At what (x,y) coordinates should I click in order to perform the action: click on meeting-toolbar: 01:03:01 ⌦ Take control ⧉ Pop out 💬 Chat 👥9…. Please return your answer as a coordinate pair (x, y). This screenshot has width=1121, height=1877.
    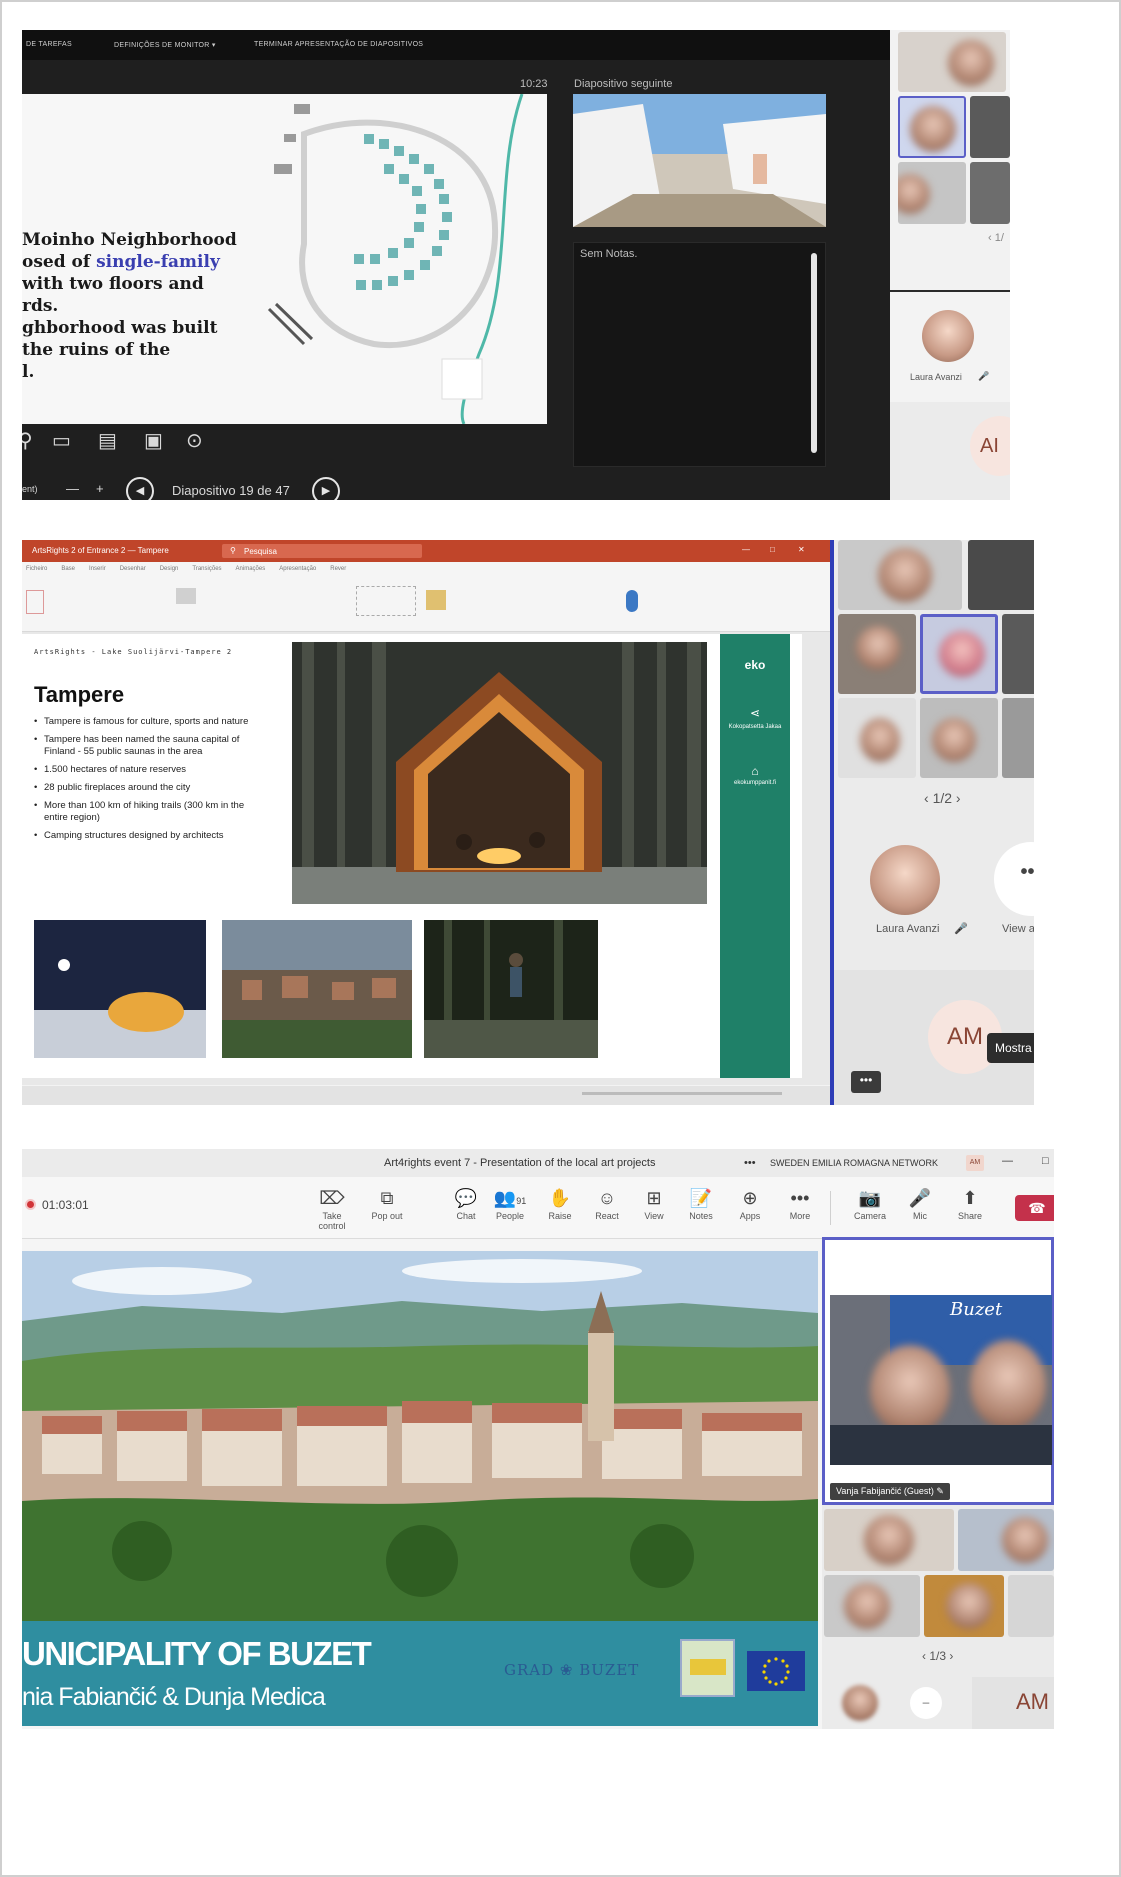
    Looking at the image, I should click on (538, 1208).